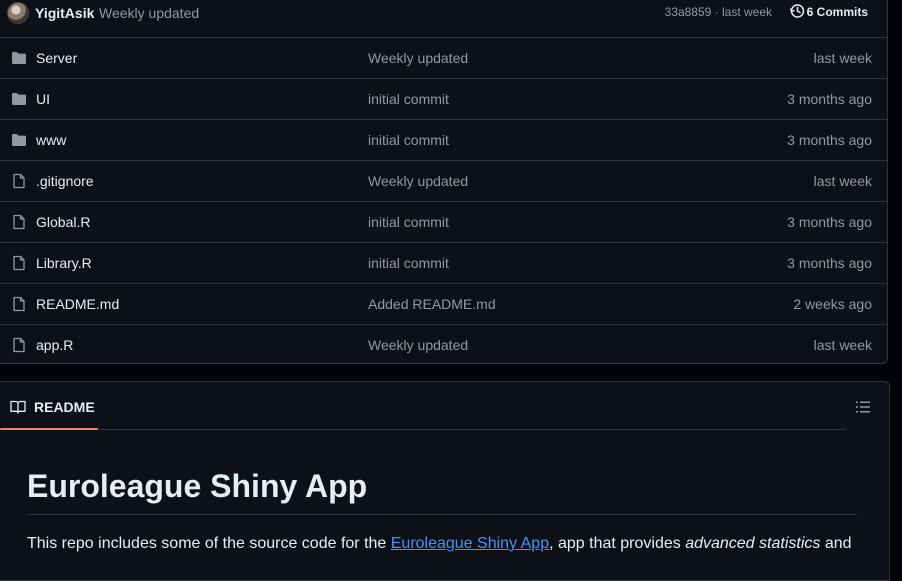 This screenshot has width=902, height=581. What do you see at coordinates (149, 13) in the screenshot?
I see `commit-message: Weekly updated` at bounding box center [149, 13].